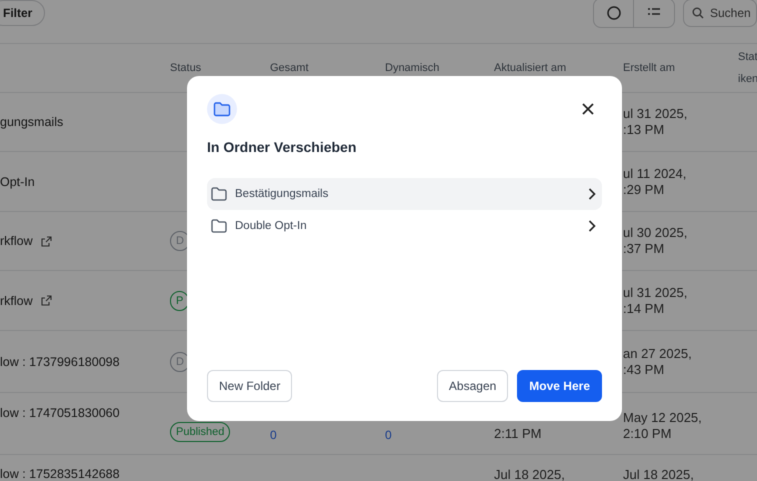 Image resolution: width=757 pixels, height=481 pixels. I want to click on search-field: Suchen, so click(720, 13).